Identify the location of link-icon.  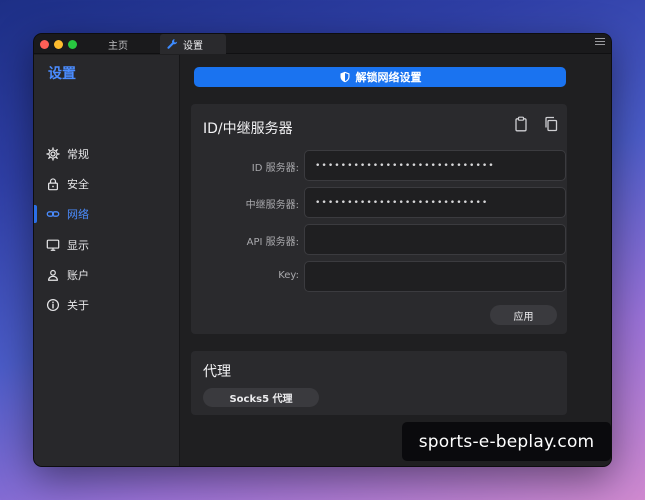
(53, 214).